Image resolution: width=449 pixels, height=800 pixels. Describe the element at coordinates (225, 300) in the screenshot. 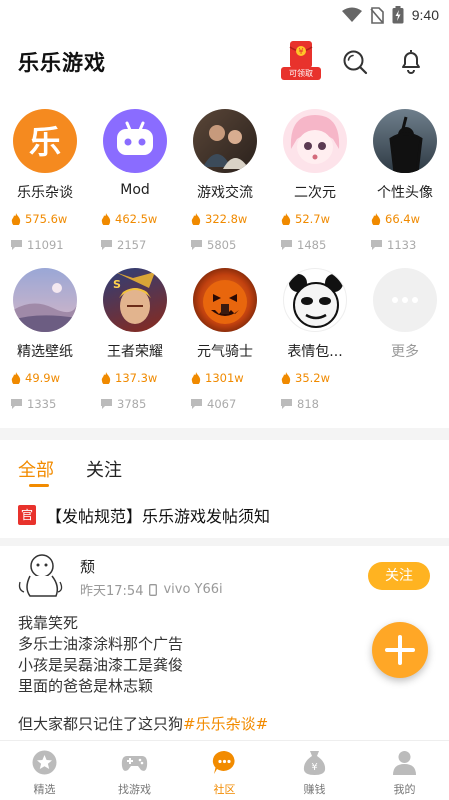

I see `category-icon-soul-knight` at that location.